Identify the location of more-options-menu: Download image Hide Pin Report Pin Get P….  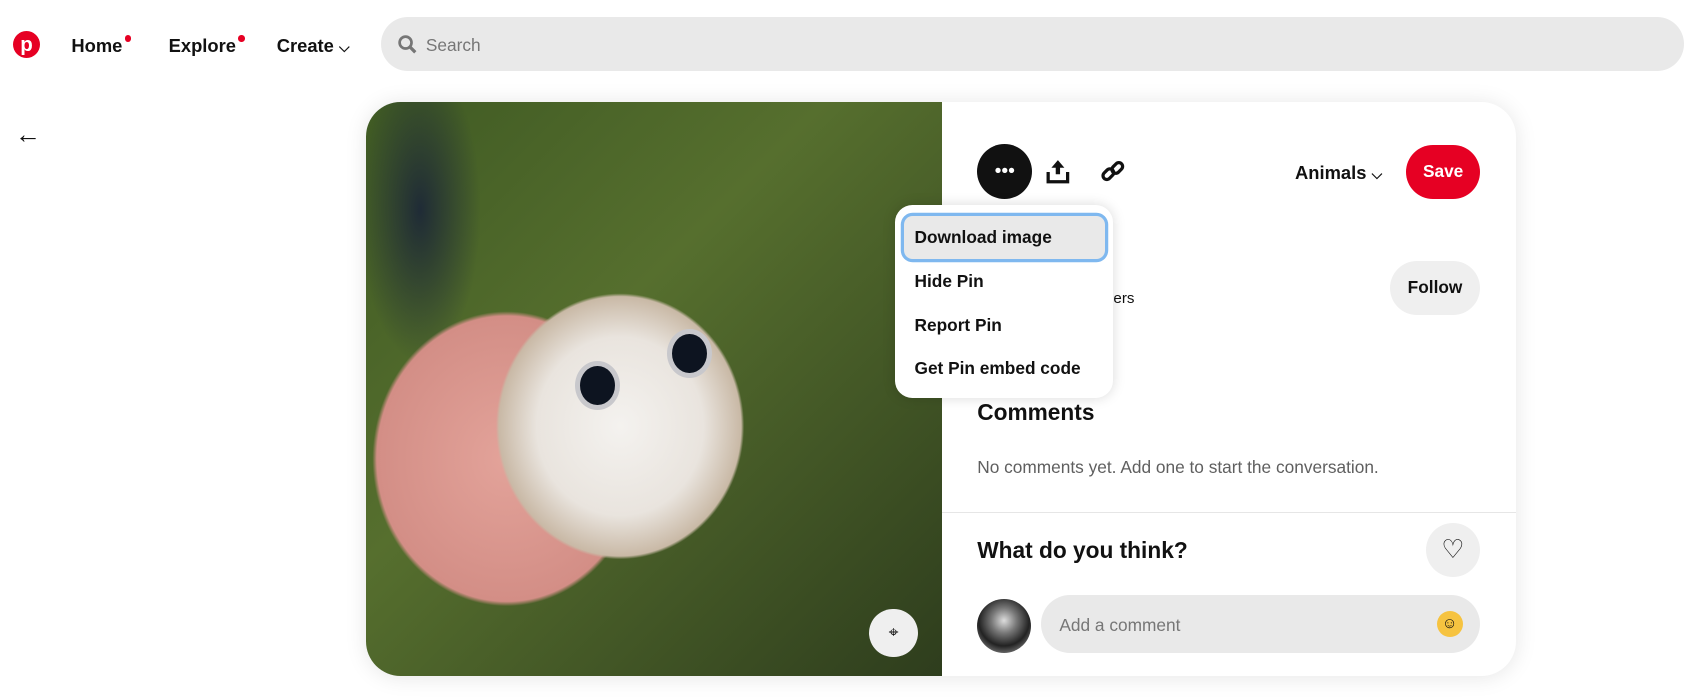
(1004, 301).